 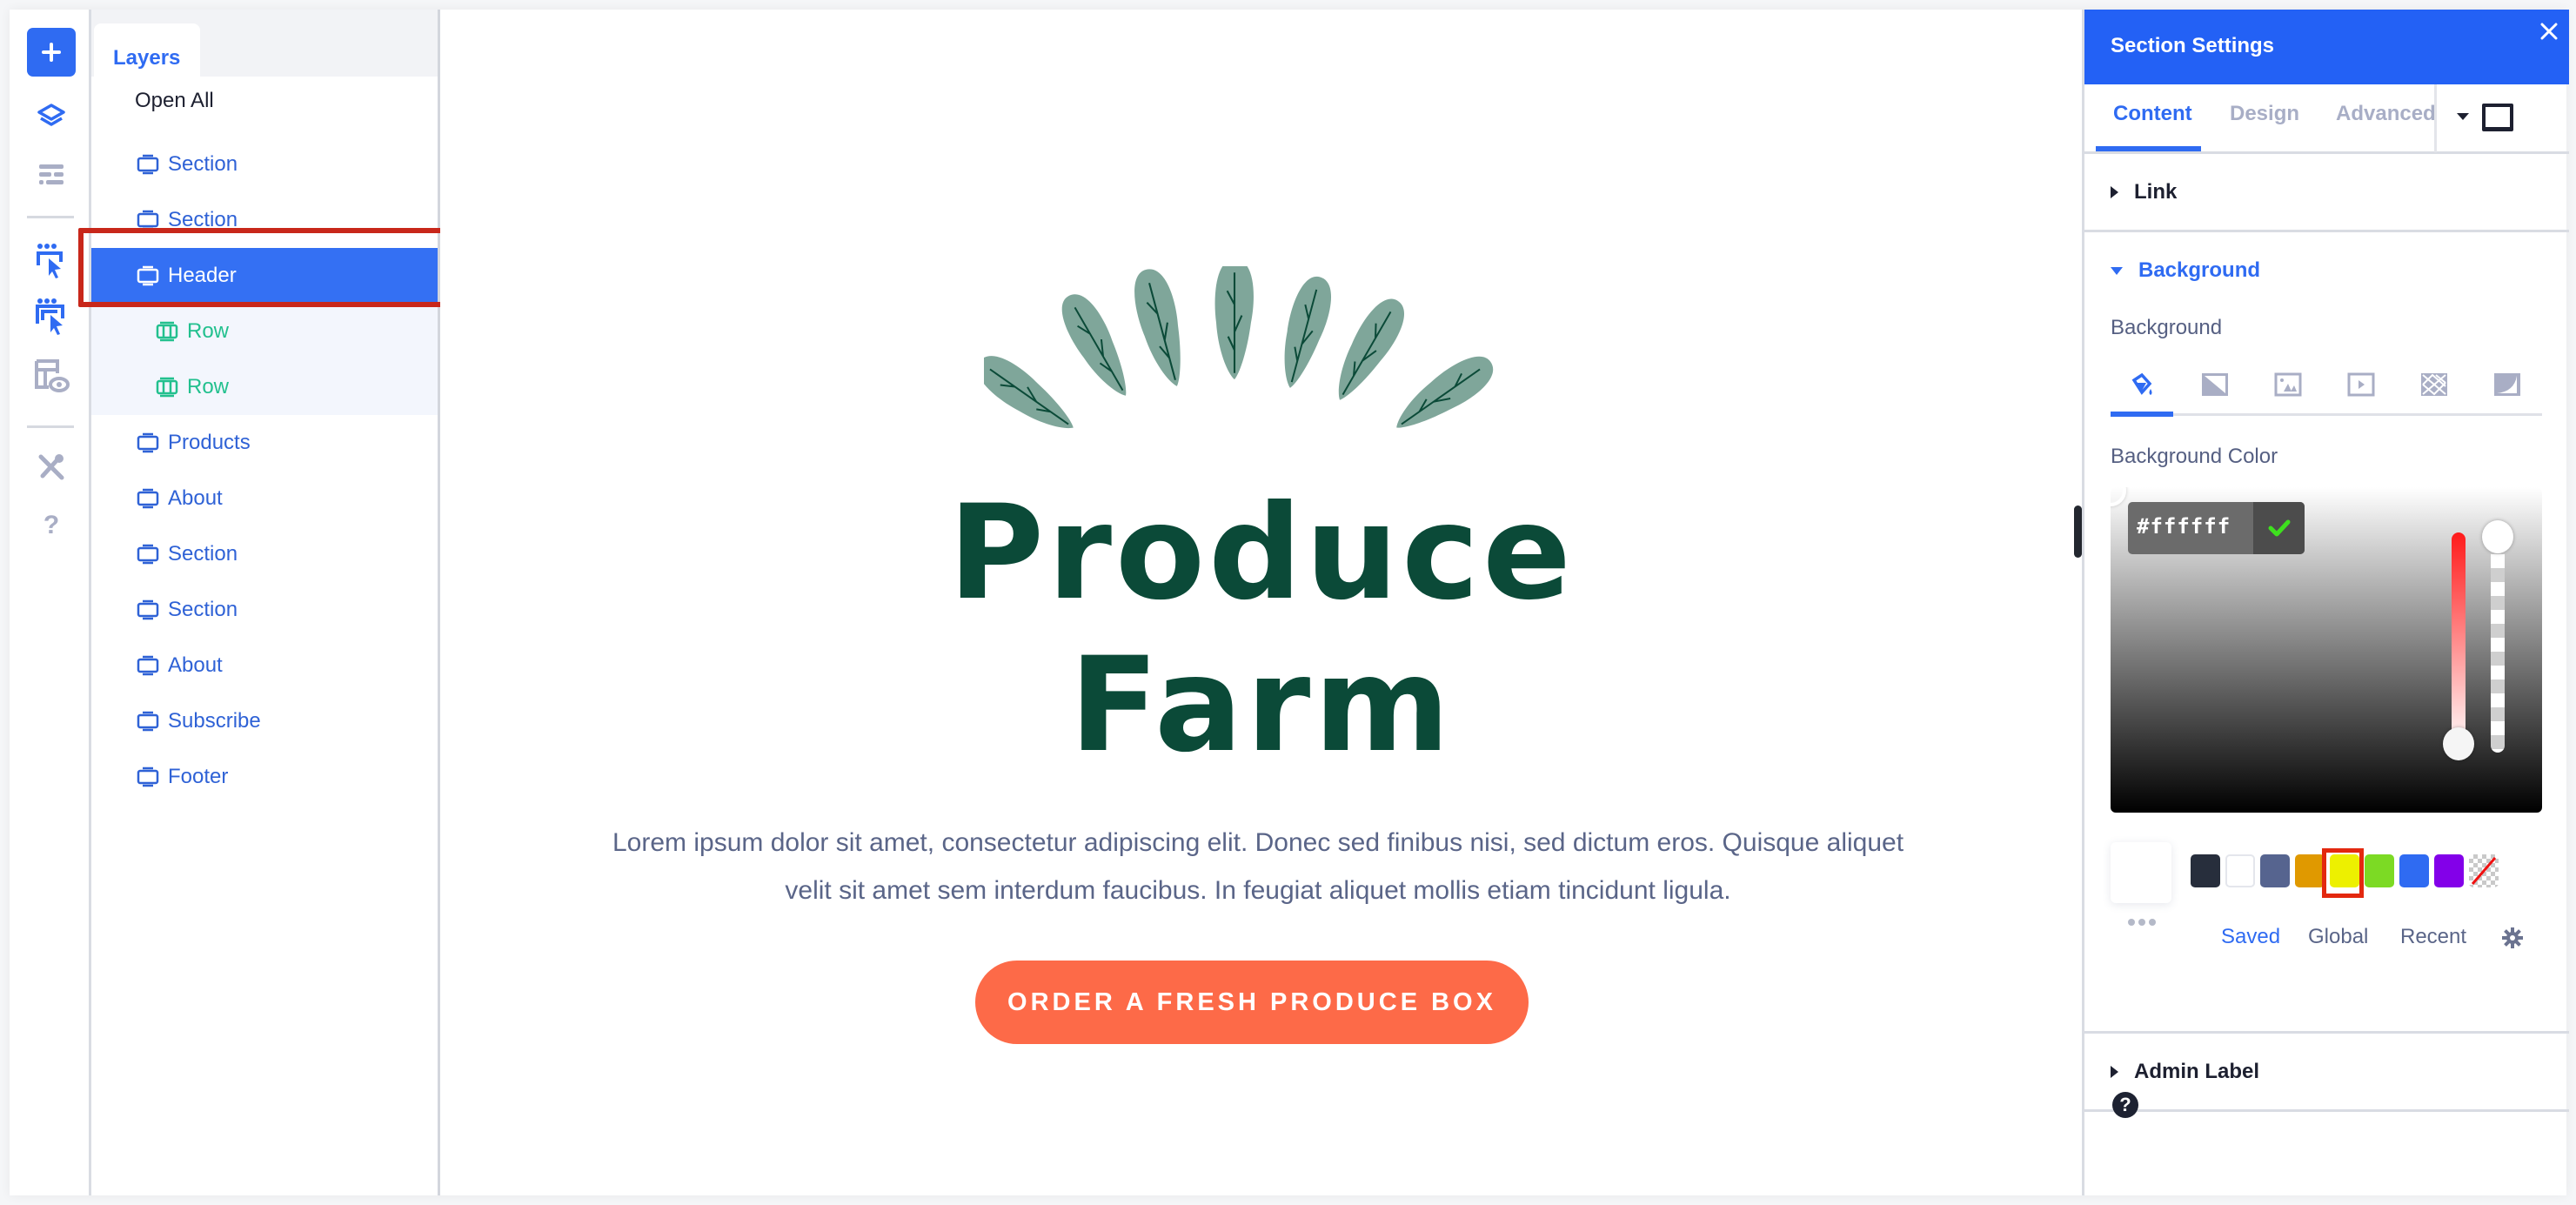 What do you see at coordinates (2194, 456) in the screenshot?
I see `background-color-label: Background Color` at bounding box center [2194, 456].